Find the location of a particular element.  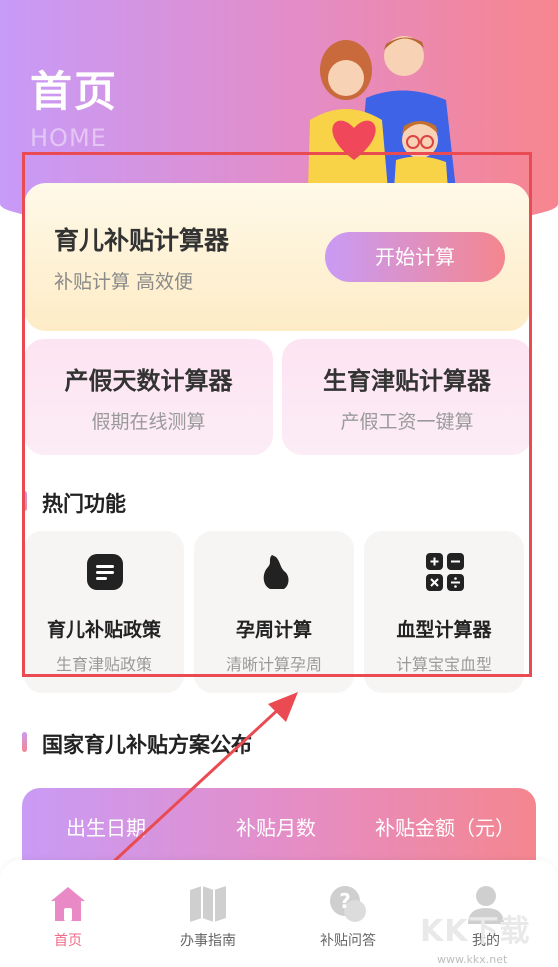

feature-subsidy-policy: 育儿补贴政策 生育津贴政策 is located at coordinates (104, 612).